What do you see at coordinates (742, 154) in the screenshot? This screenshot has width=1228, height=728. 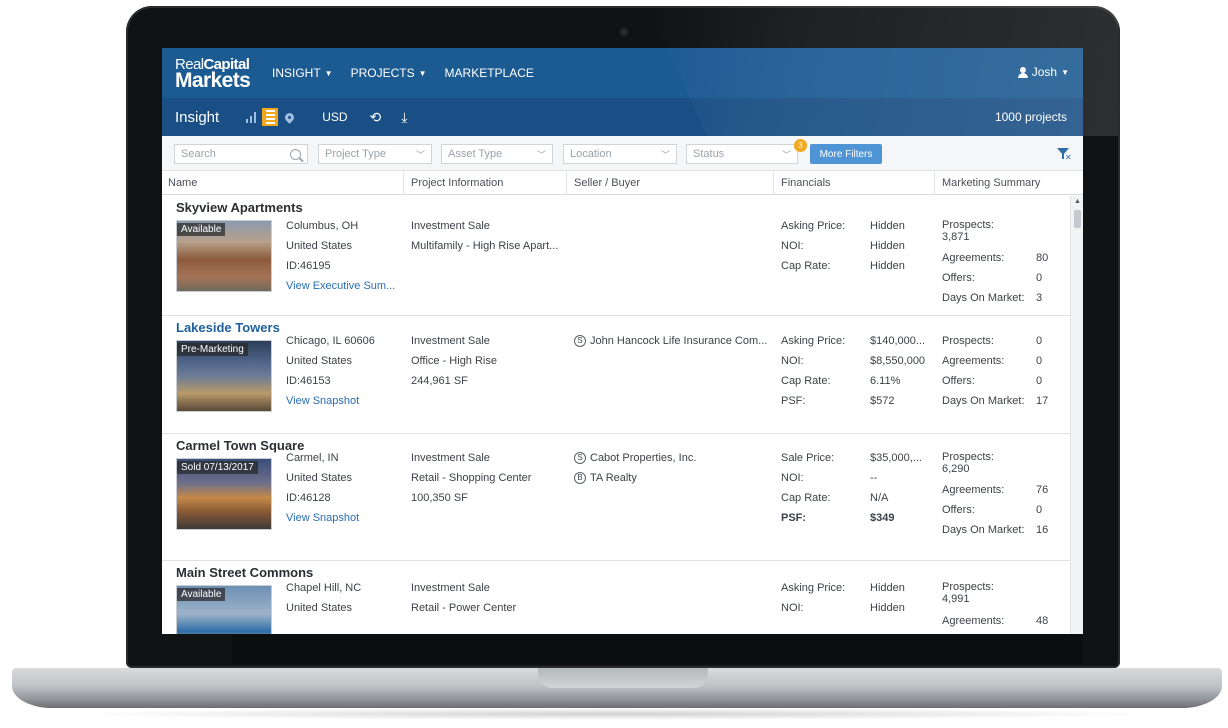 I see `status-select: Status ﹀` at bounding box center [742, 154].